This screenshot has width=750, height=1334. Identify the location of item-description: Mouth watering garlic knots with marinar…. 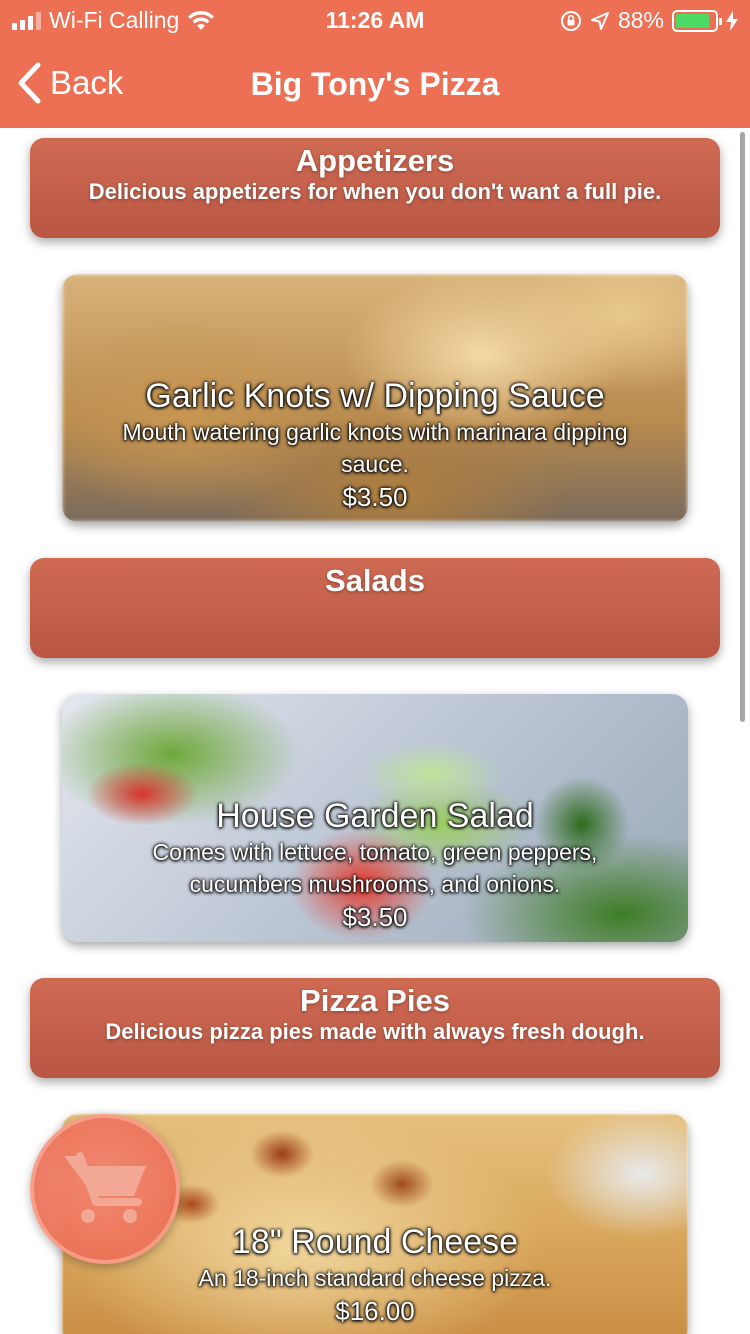
(375, 448).